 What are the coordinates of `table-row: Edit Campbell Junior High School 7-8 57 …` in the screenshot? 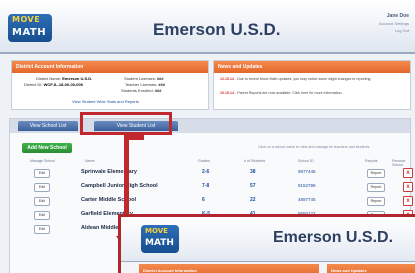 It's located at (221, 186).